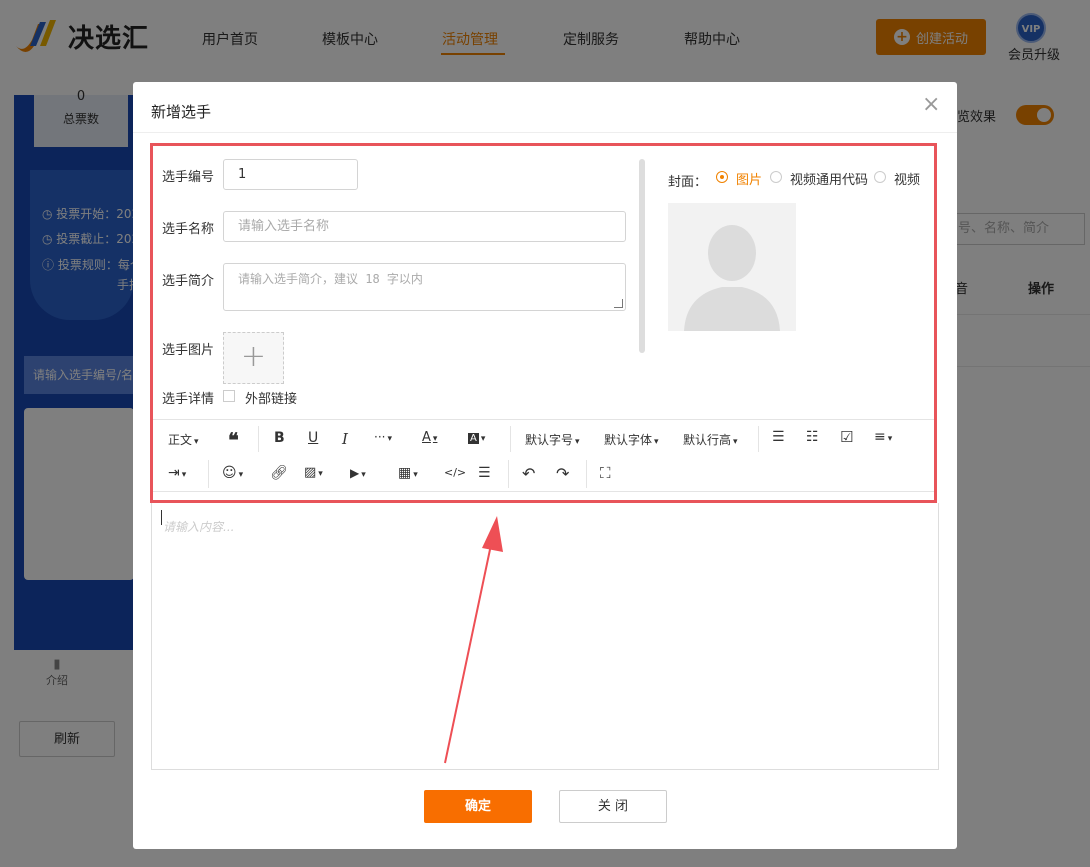 The height and width of the screenshot is (867, 1090). I want to click on annotation-arrow-icon, so click(473, 640).